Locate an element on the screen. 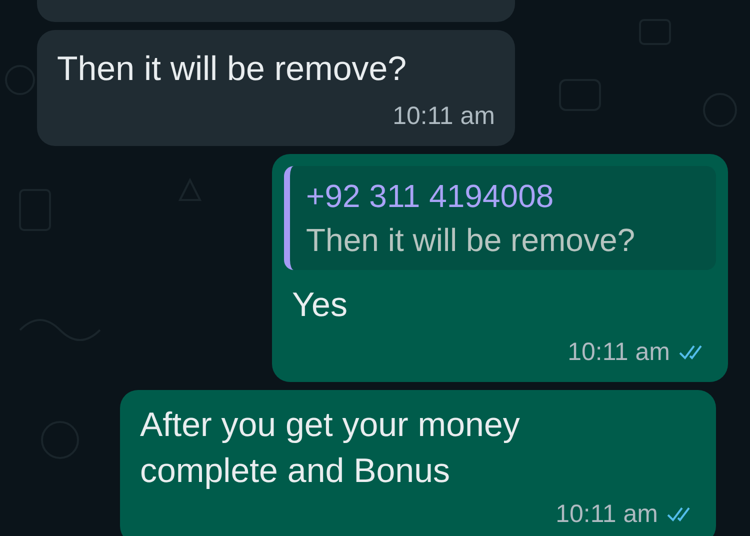 The height and width of the screenshot is (536, 750). message-text: Then it will be remove? is located at coordinates (232, 69).